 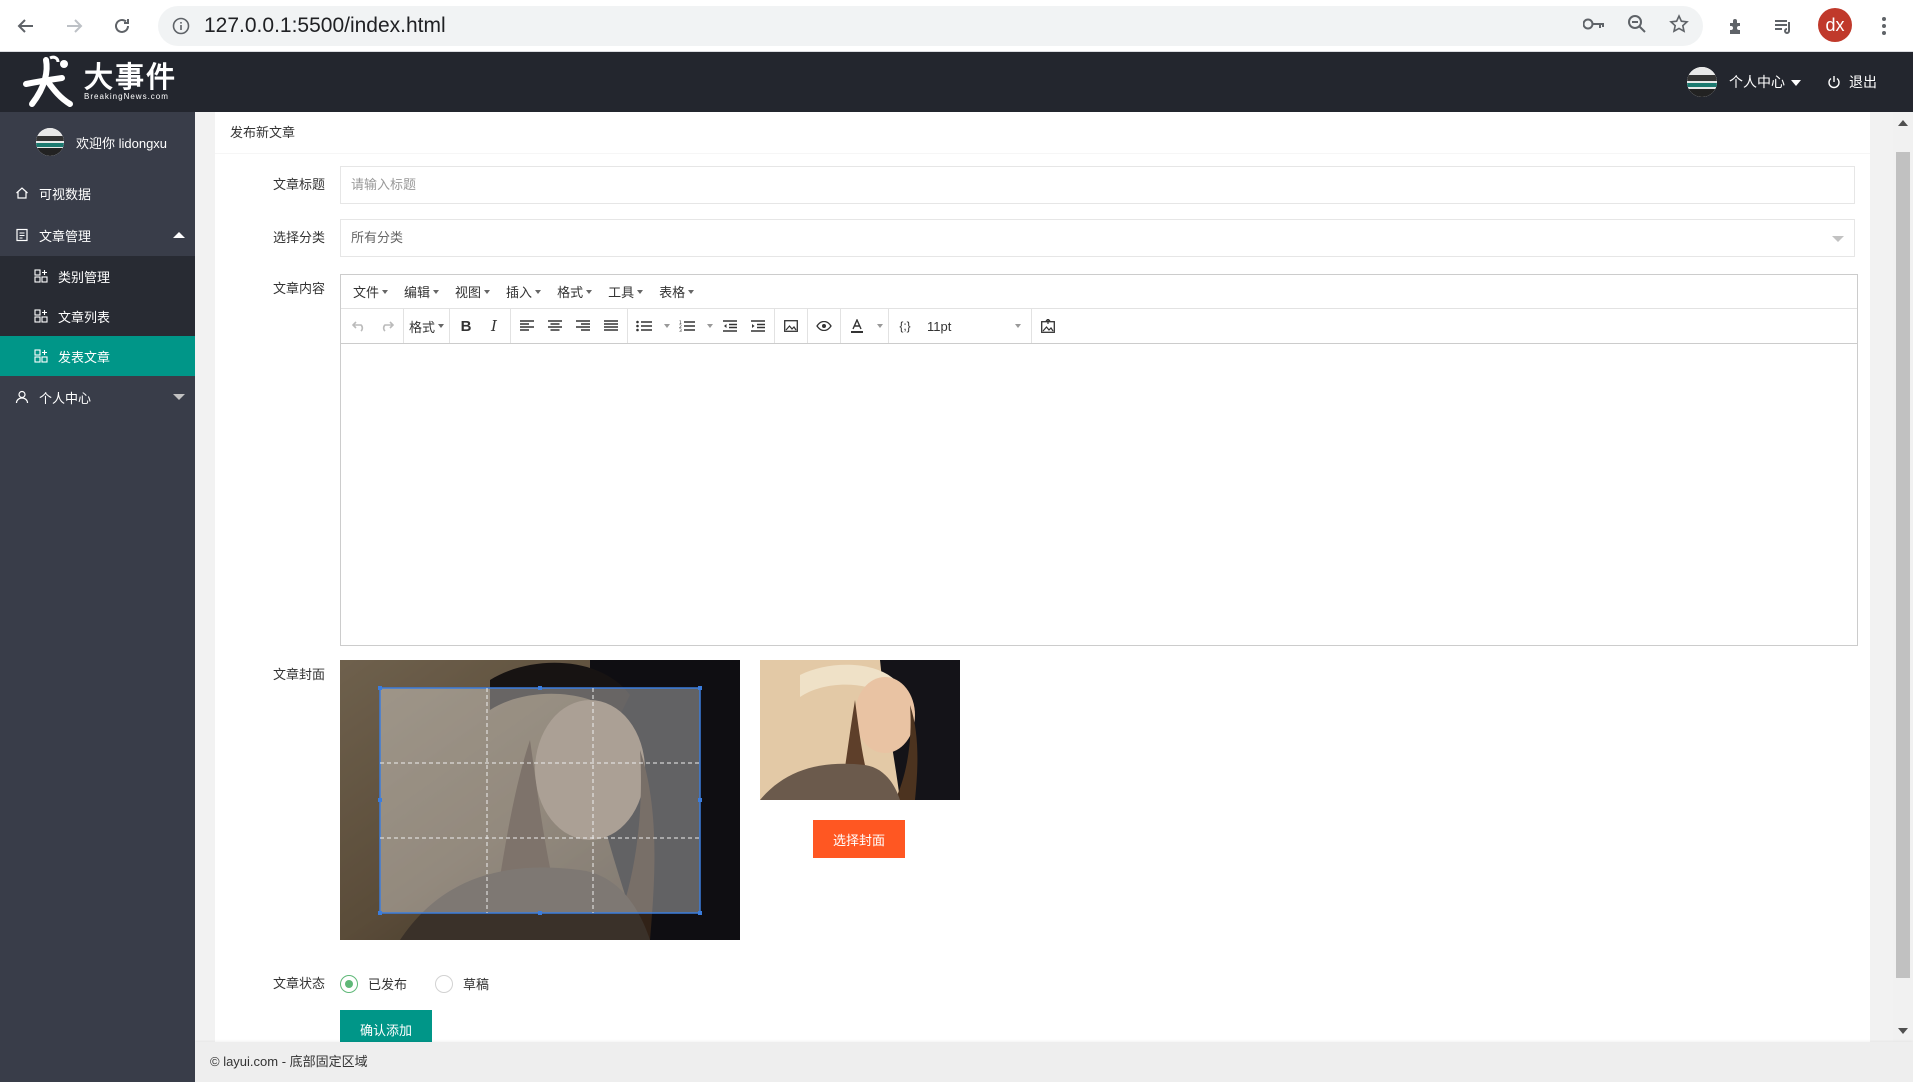 I want to click on page-scrollbar, so click(x=1903, y=577).